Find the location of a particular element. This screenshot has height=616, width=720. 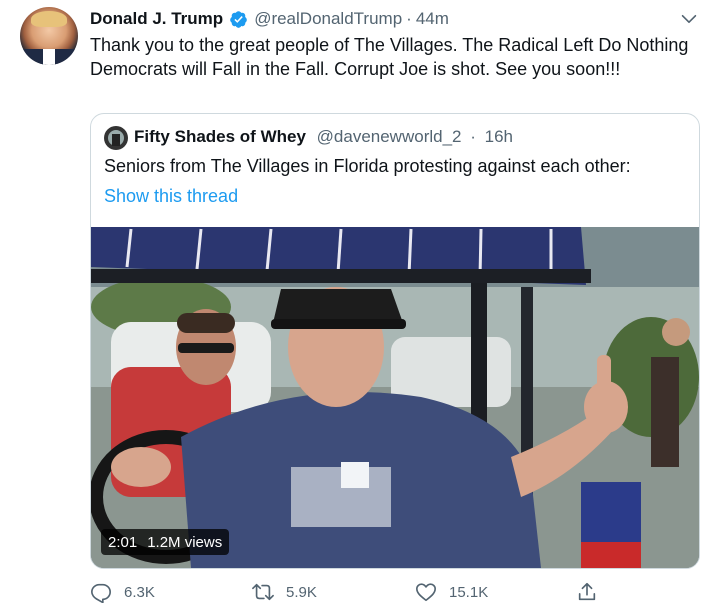

share-icon is located at coordinates (587, 591).